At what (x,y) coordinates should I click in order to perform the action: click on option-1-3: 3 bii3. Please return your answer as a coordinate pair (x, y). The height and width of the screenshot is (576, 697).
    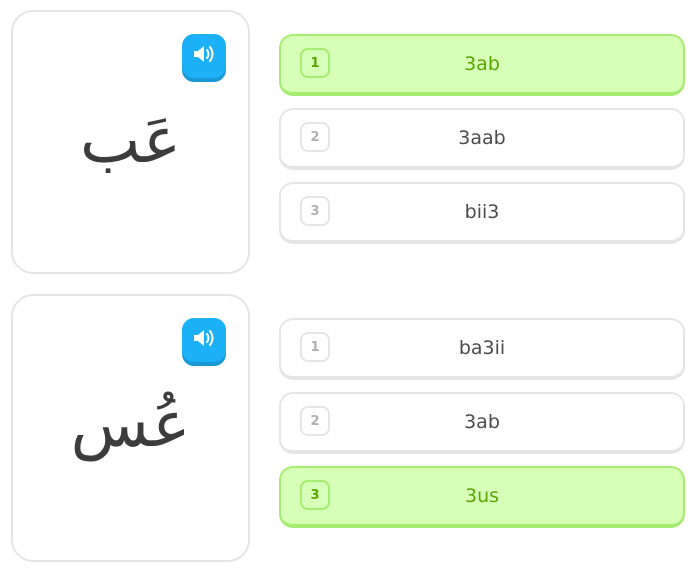
    Looking at the image, I should click on (482, 213).